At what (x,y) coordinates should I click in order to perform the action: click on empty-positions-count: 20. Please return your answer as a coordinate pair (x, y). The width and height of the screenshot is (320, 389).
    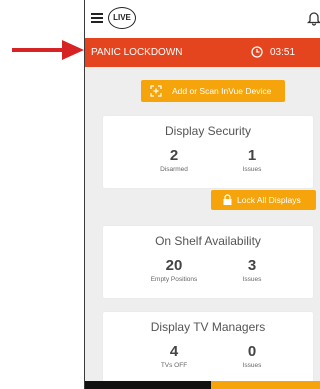
    Looking at the image, I should click on (174, 265).